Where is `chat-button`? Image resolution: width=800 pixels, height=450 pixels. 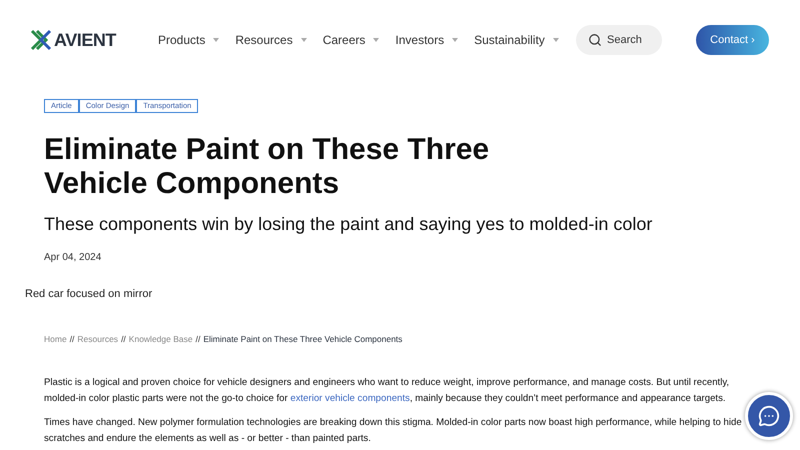 chat-button is located at coordinates (769, 416).